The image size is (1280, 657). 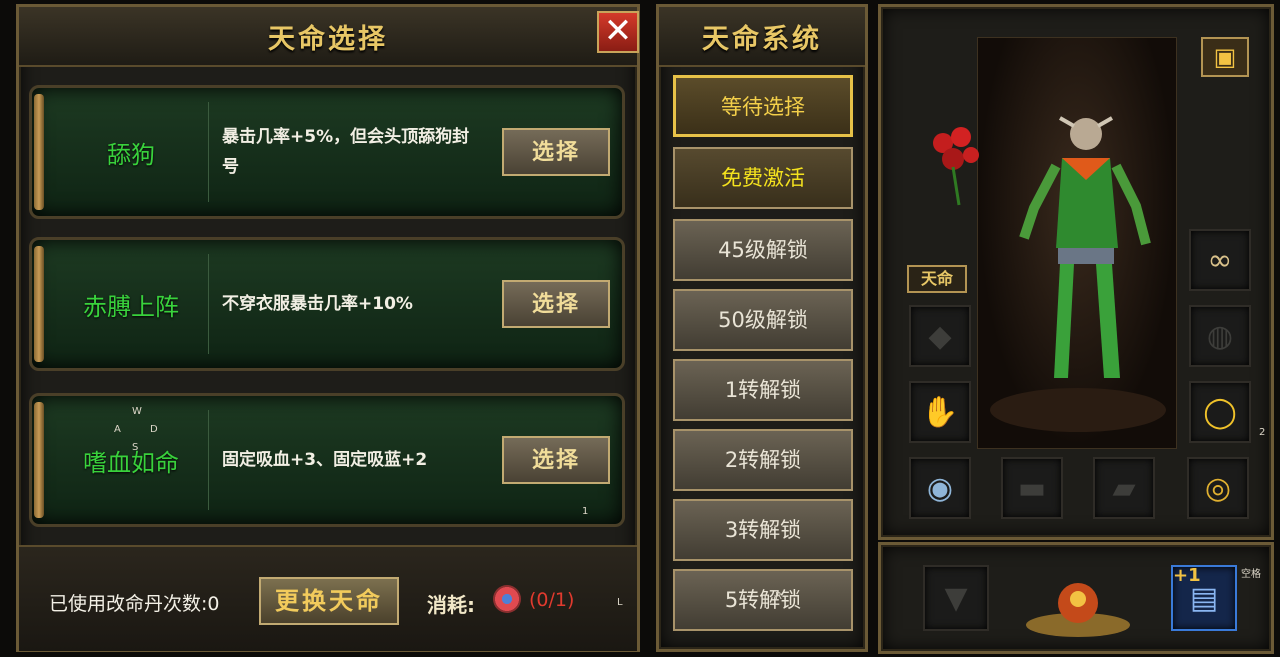 I want to click on close-icon: ✕, so click(x=618, y=31).